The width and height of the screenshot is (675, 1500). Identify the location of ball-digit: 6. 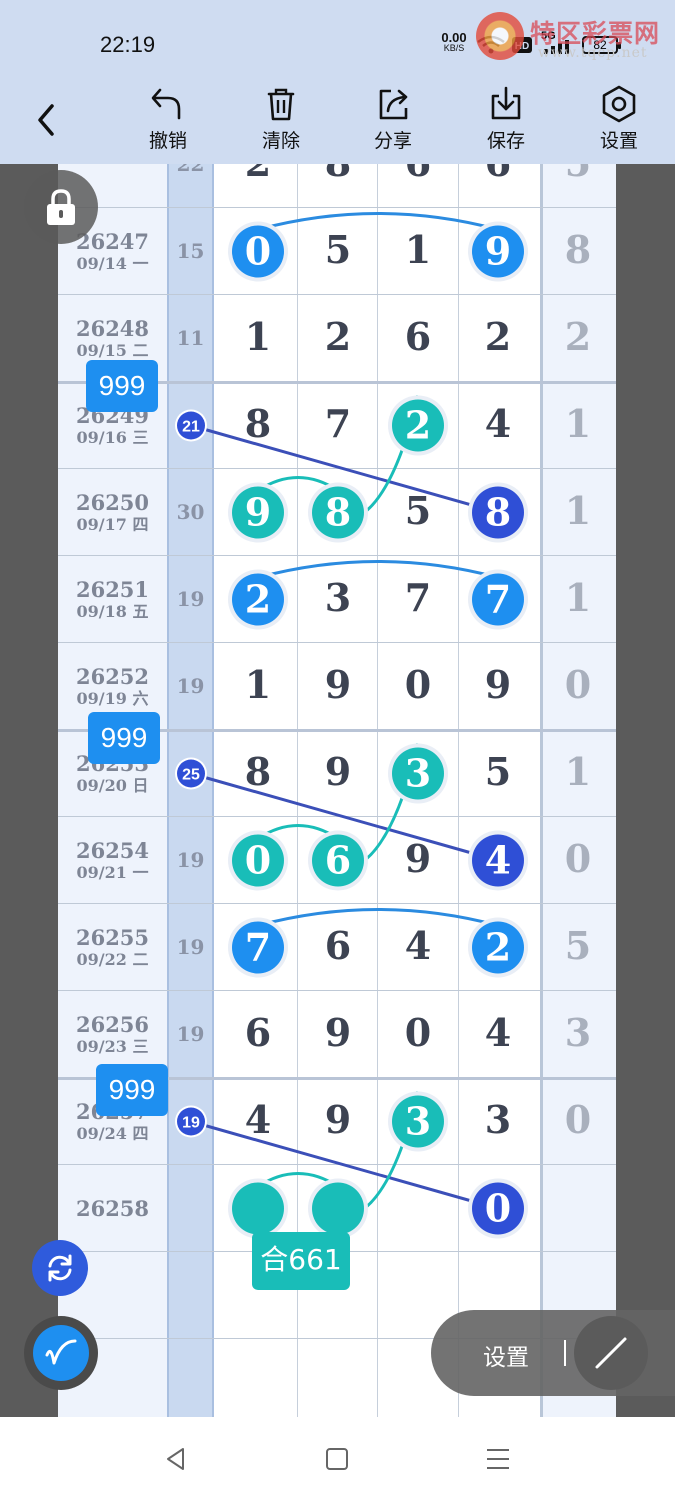
(338, 860).